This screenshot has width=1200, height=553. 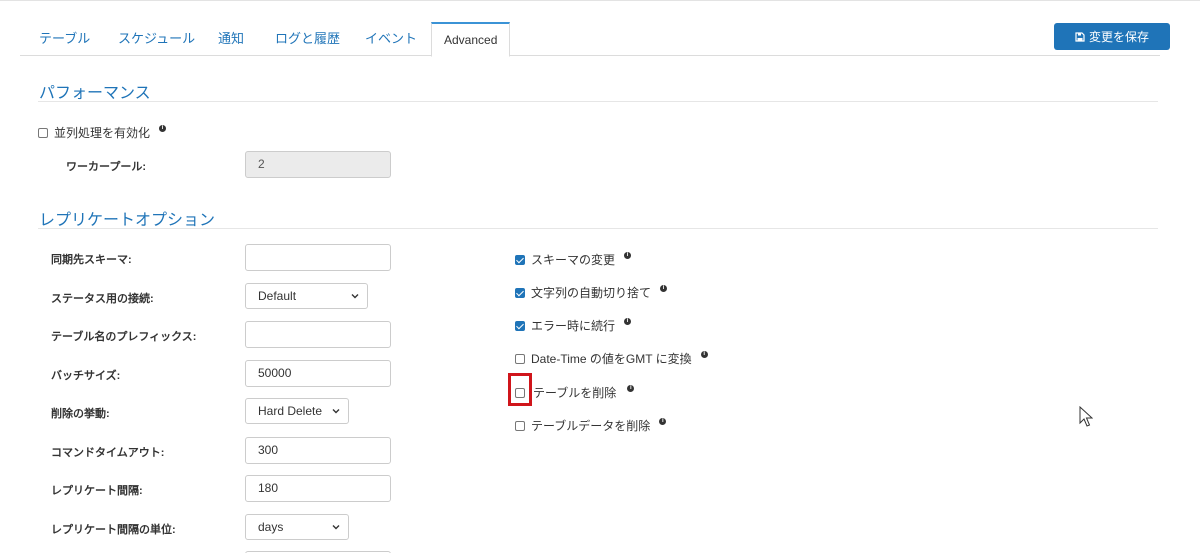 What do you see at coordinates (391, 39) in the screenshot?
I see `tab-events: イベント` at bounding box center [391, 39].